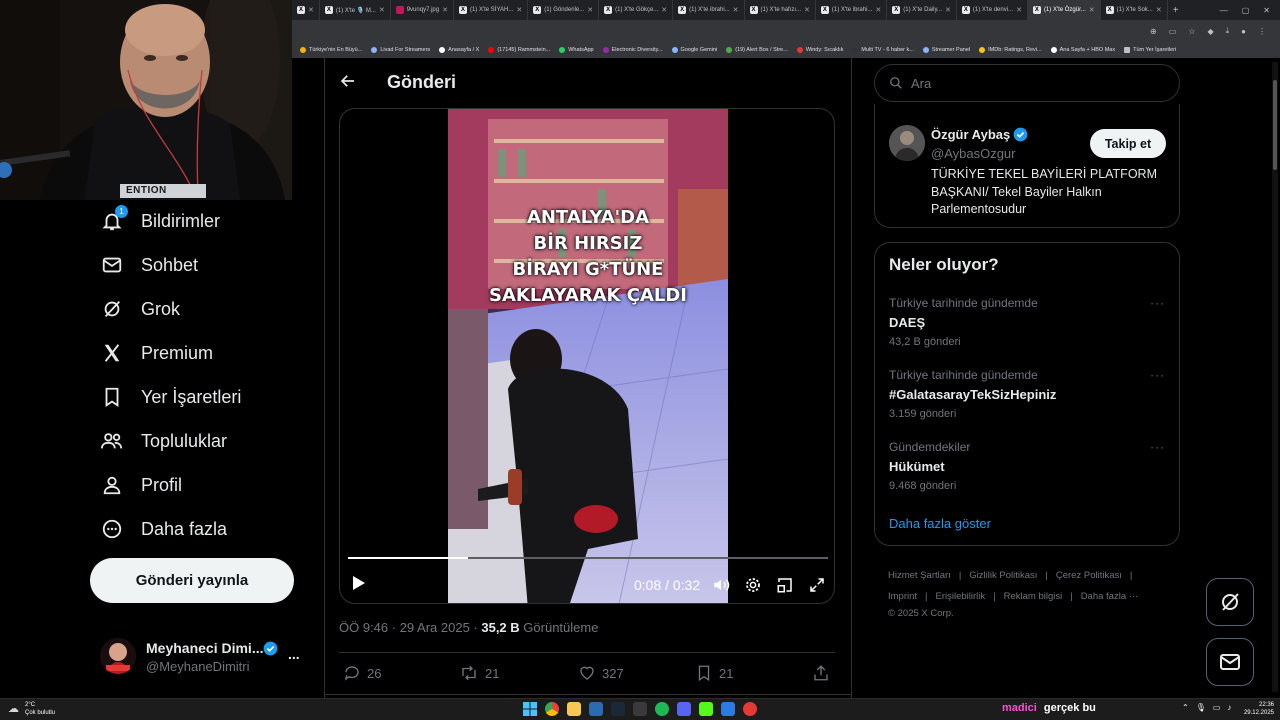 This screenshot has width=1280, height=720. Describe the element at coordinates (1173, 31) in the screenshot. I see `cast-icon: ▭` at that location.